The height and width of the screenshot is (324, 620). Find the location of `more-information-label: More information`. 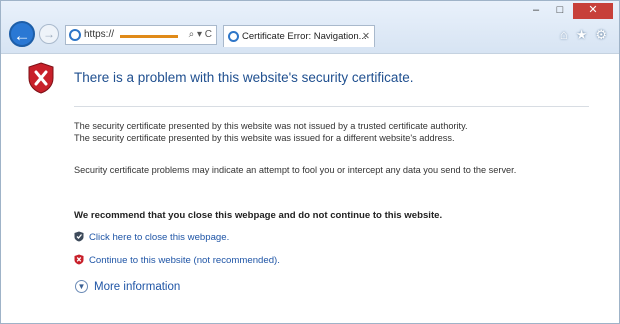

more-information-label: More information is located at coordinates (137, 287).